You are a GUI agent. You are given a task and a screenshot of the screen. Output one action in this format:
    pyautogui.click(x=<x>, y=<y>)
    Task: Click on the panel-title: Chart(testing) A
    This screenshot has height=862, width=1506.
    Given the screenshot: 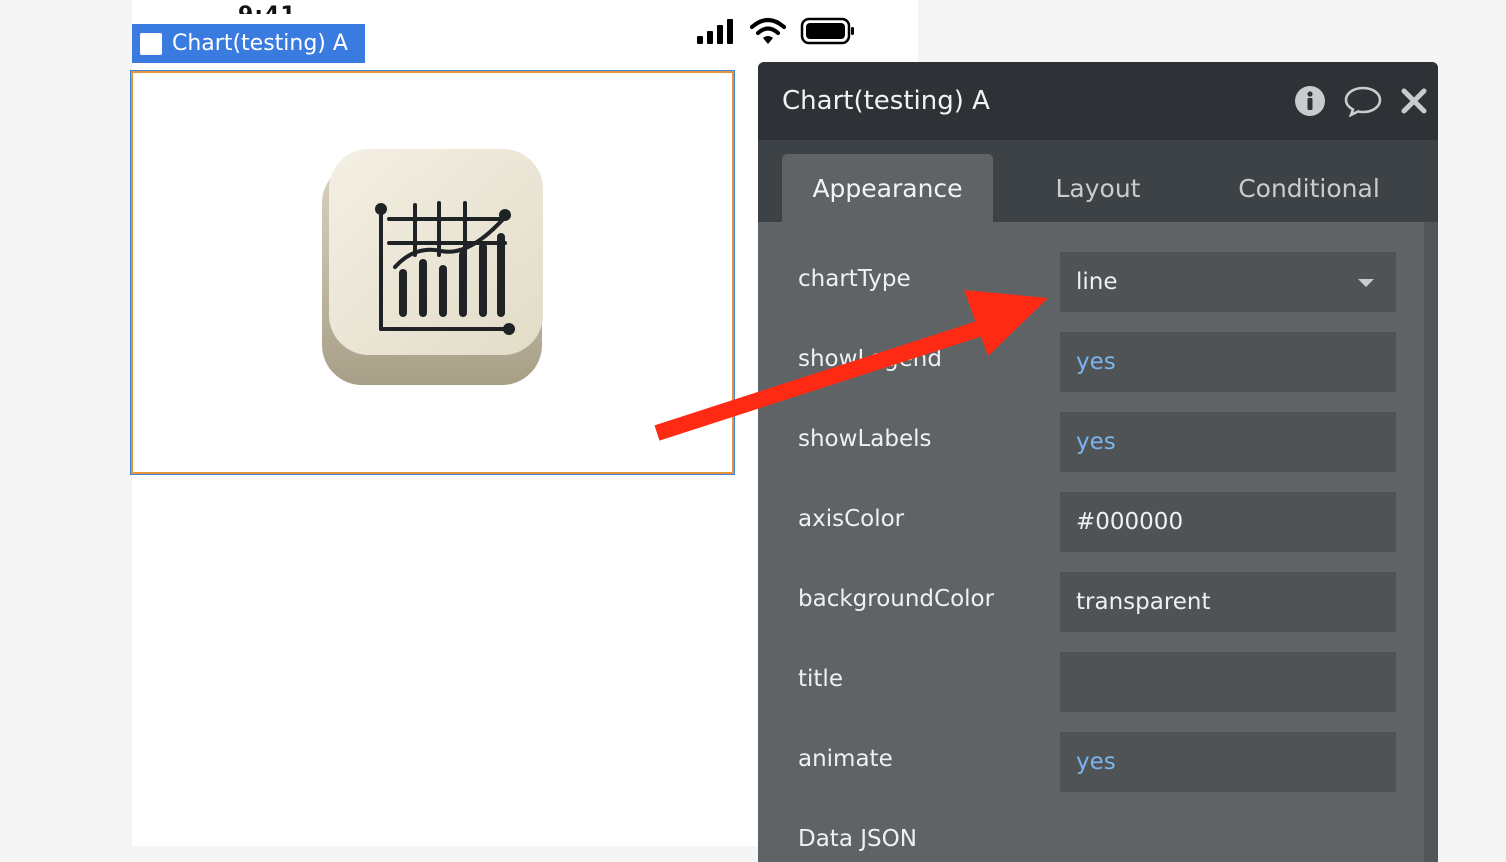 What is the action you would take?
    pyautogui.click(x=886, y=101)
    